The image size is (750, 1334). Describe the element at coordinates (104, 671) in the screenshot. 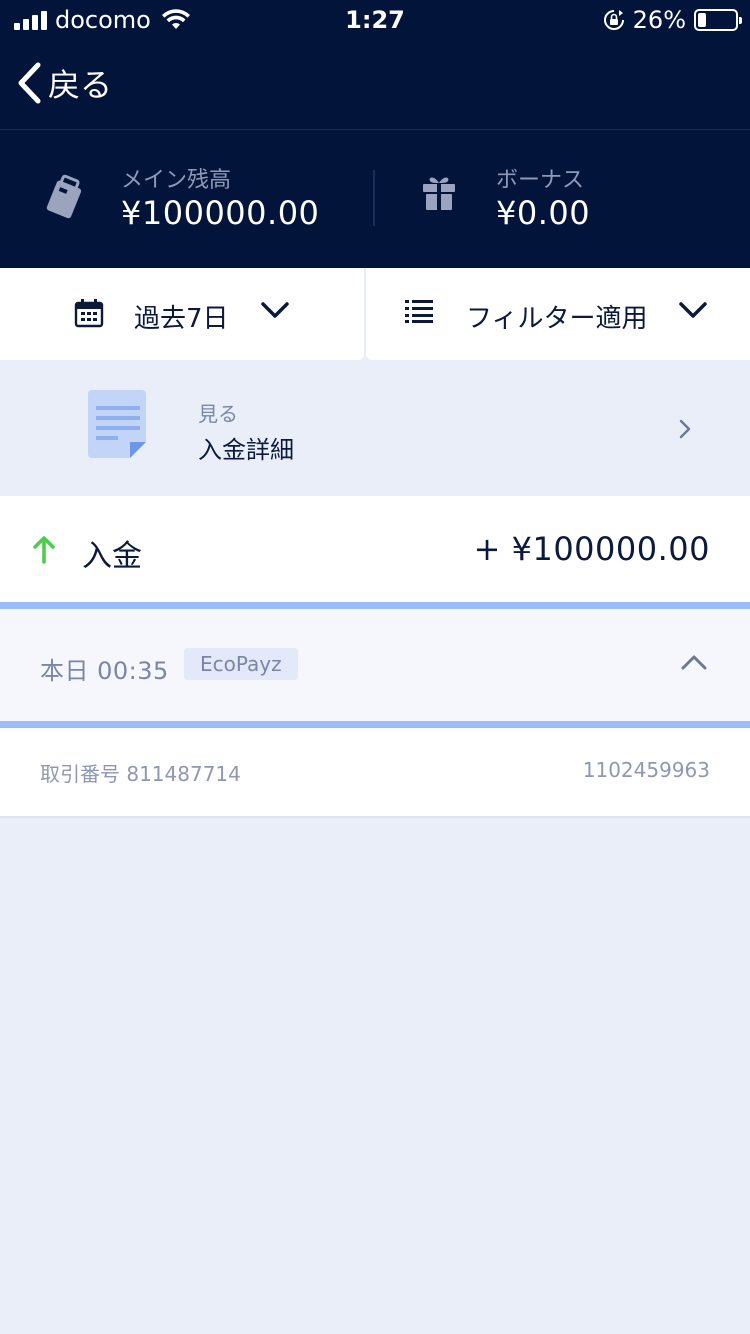

I see `transaction-time: 本日 00:35` at that location.